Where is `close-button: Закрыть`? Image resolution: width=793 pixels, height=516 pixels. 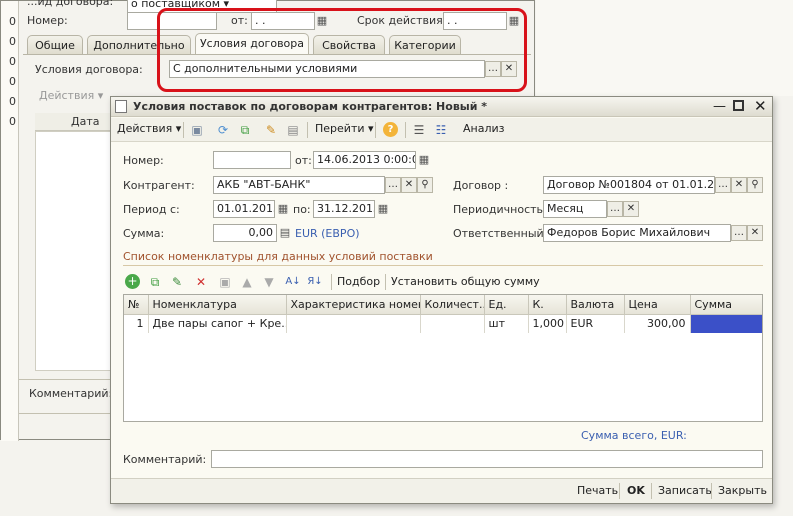
close-button: Закрыть is located at coordinates (742, 492).